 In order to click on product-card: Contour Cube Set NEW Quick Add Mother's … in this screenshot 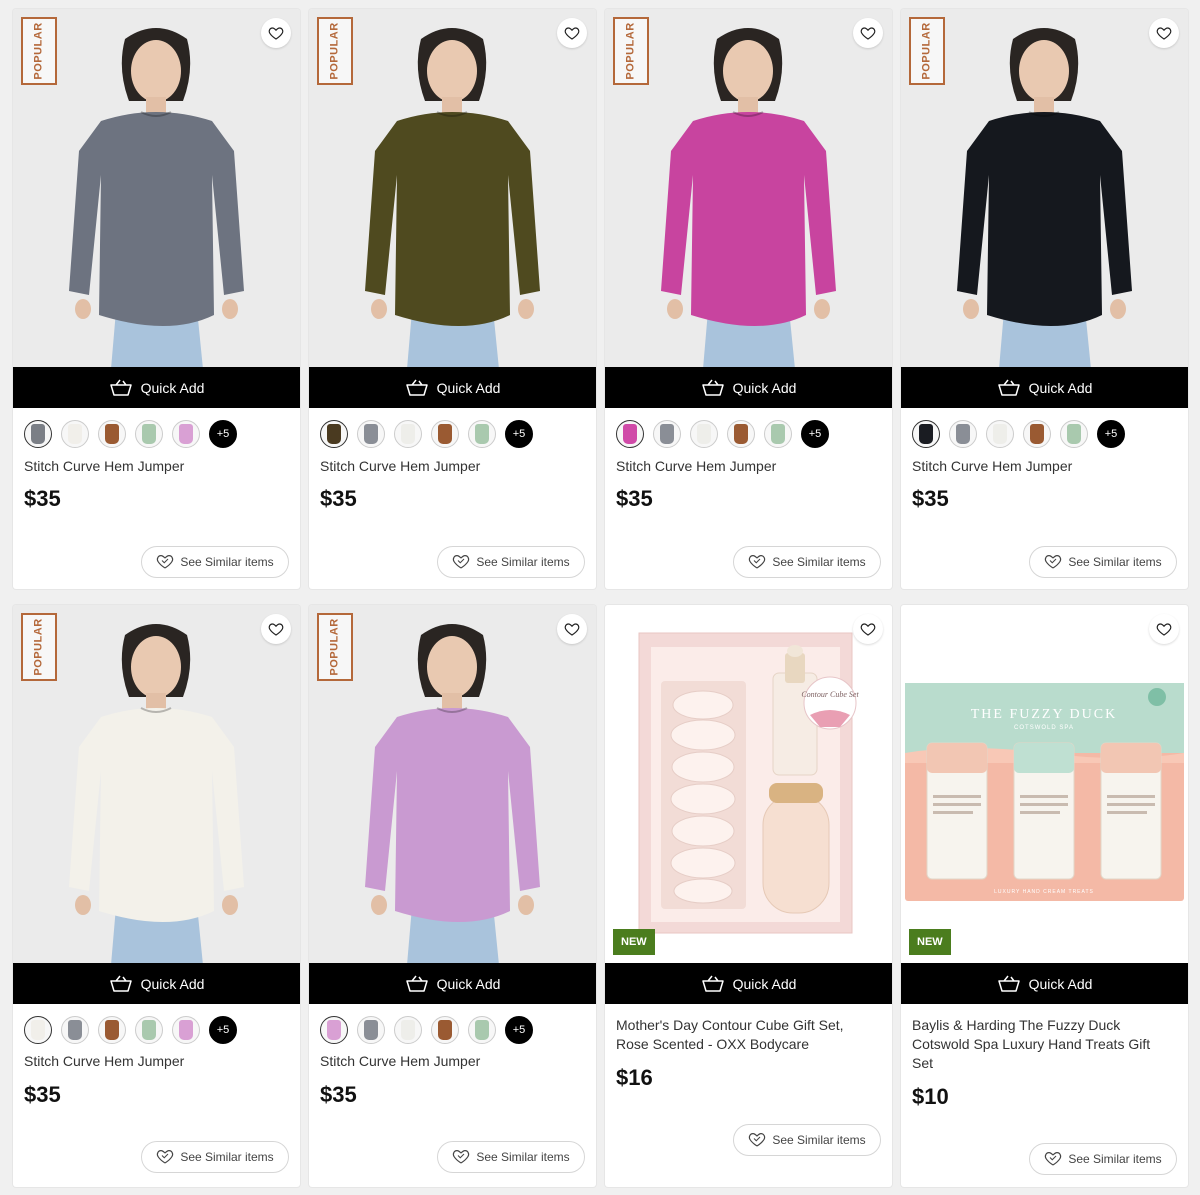, I will do `click(748, 896)`.